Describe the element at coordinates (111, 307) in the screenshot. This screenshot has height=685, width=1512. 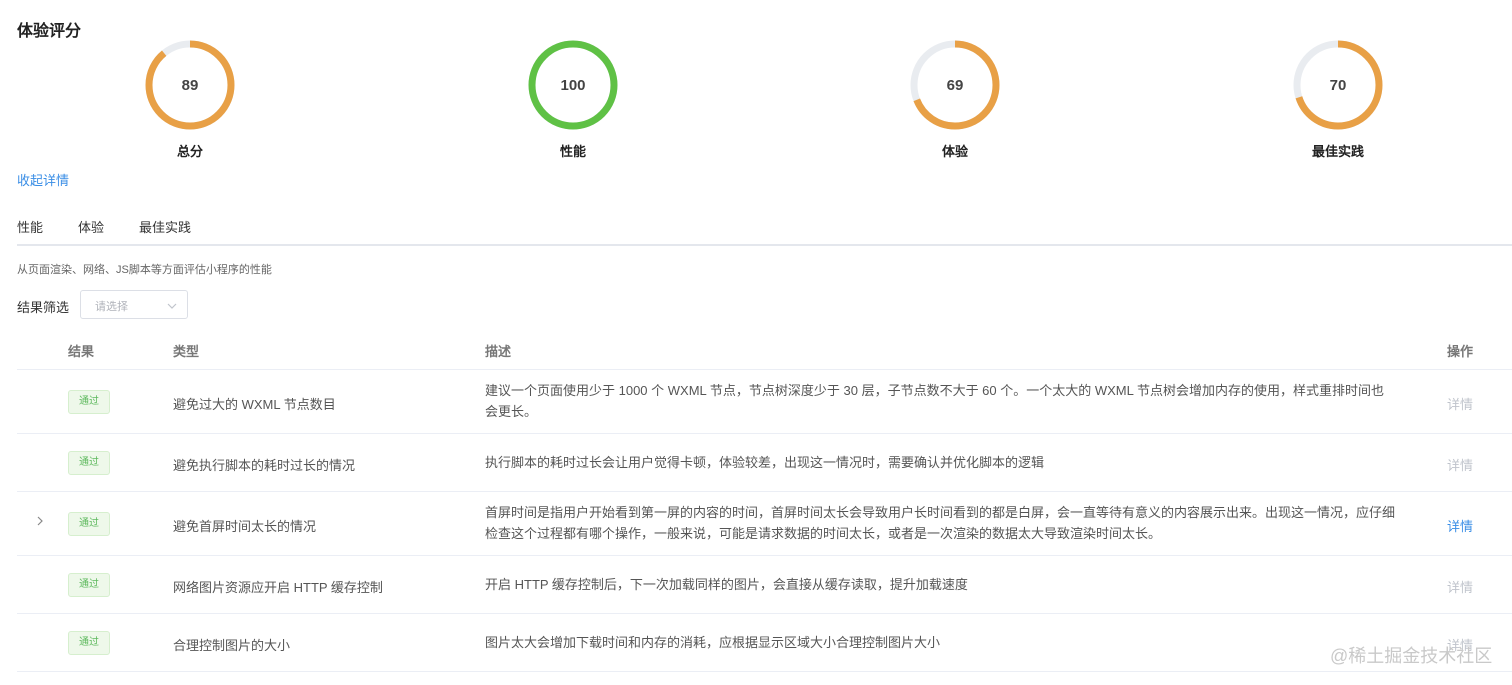
I see `select-placeholder: 请选择` at that location.